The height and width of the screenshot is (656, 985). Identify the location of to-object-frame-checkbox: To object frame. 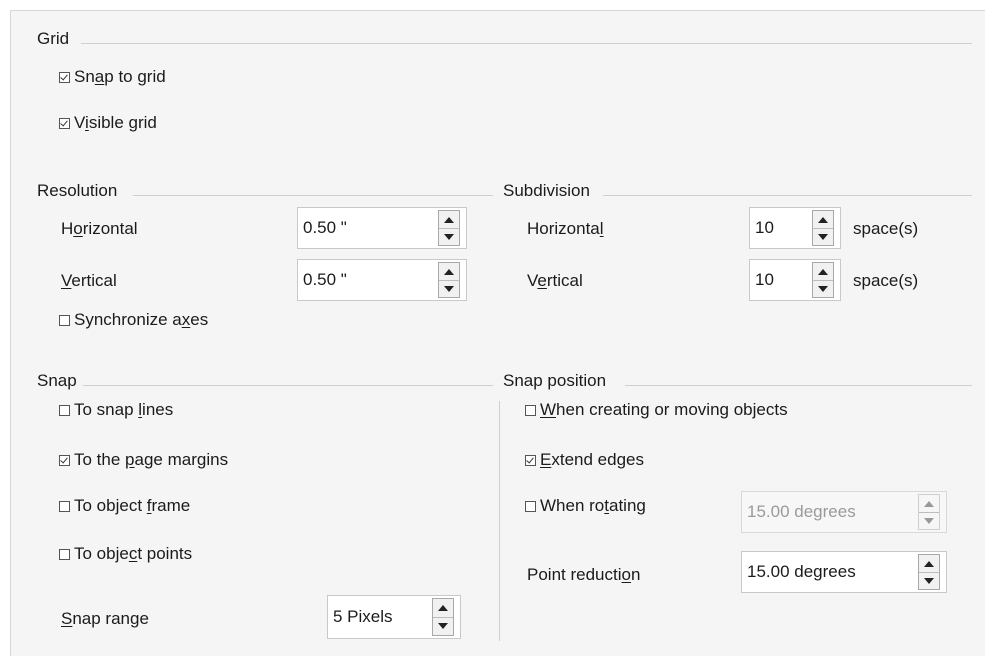
(124, 506).